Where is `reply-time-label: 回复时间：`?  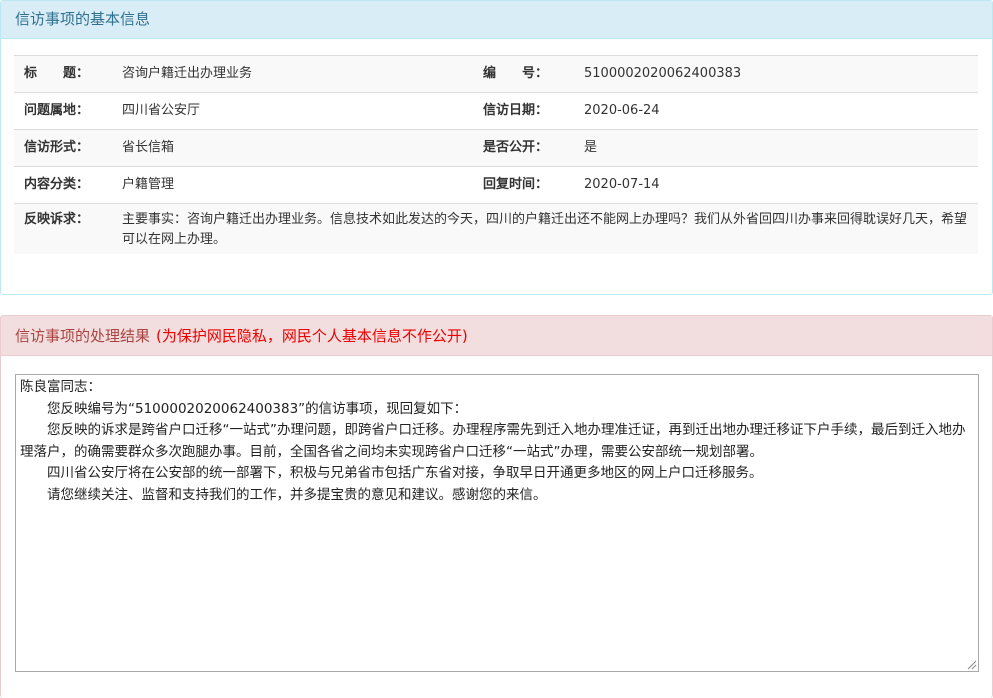
reply-time-label: 回复时间： is located at coordinates (516, 184).